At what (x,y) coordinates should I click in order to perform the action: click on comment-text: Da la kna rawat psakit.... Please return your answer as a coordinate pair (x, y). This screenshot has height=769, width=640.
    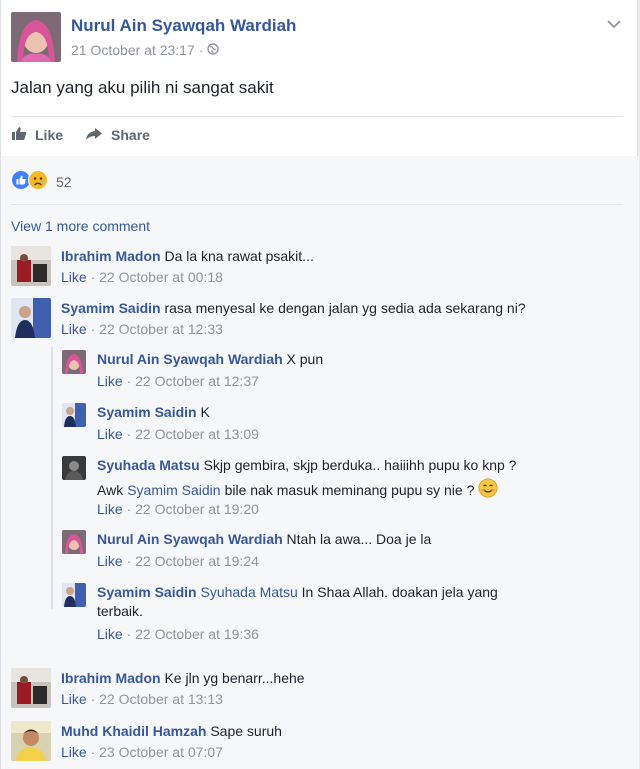
    Looking at the image, I should click on (239, 256).